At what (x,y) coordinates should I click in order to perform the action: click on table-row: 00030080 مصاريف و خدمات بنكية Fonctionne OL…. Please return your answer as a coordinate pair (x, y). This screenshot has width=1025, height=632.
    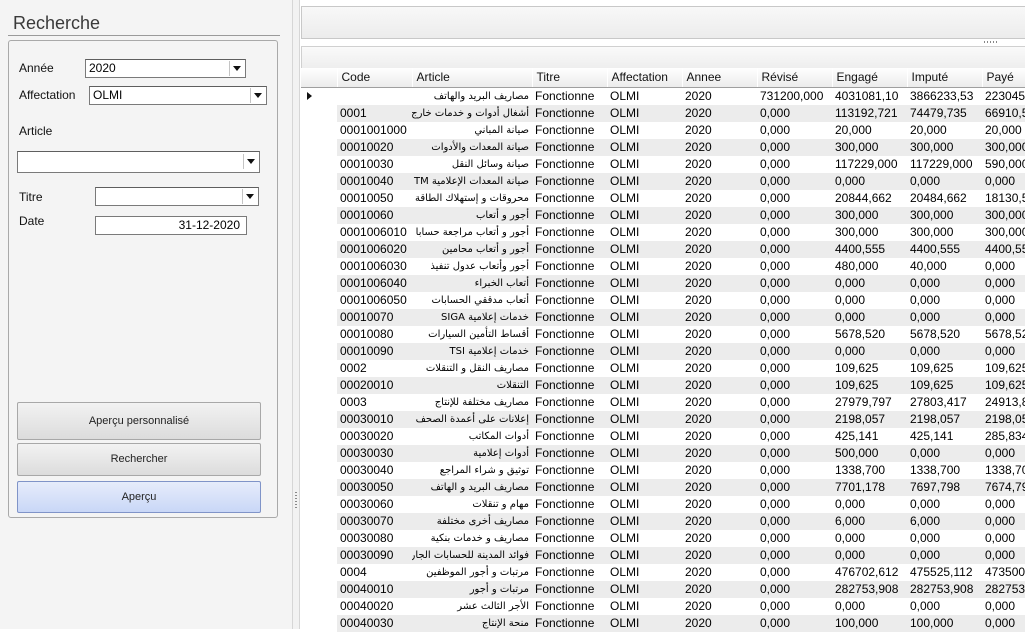
    Looking at the image, I should click on (663, 538).